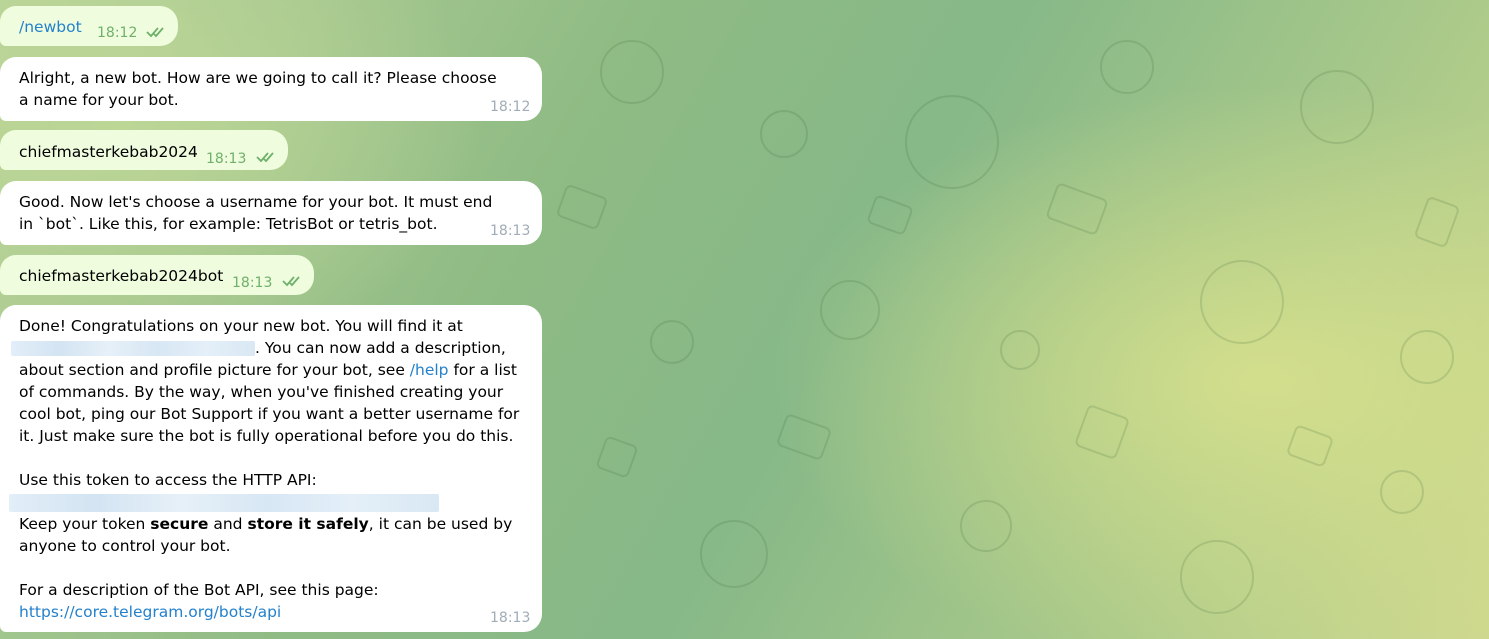 The height and width of the screenshot is (639, 1489). Describe the element at coordinates (168, 480) in the screenshot. I see `message-paragraph: Use this token to access the HTTP API:` at that location.